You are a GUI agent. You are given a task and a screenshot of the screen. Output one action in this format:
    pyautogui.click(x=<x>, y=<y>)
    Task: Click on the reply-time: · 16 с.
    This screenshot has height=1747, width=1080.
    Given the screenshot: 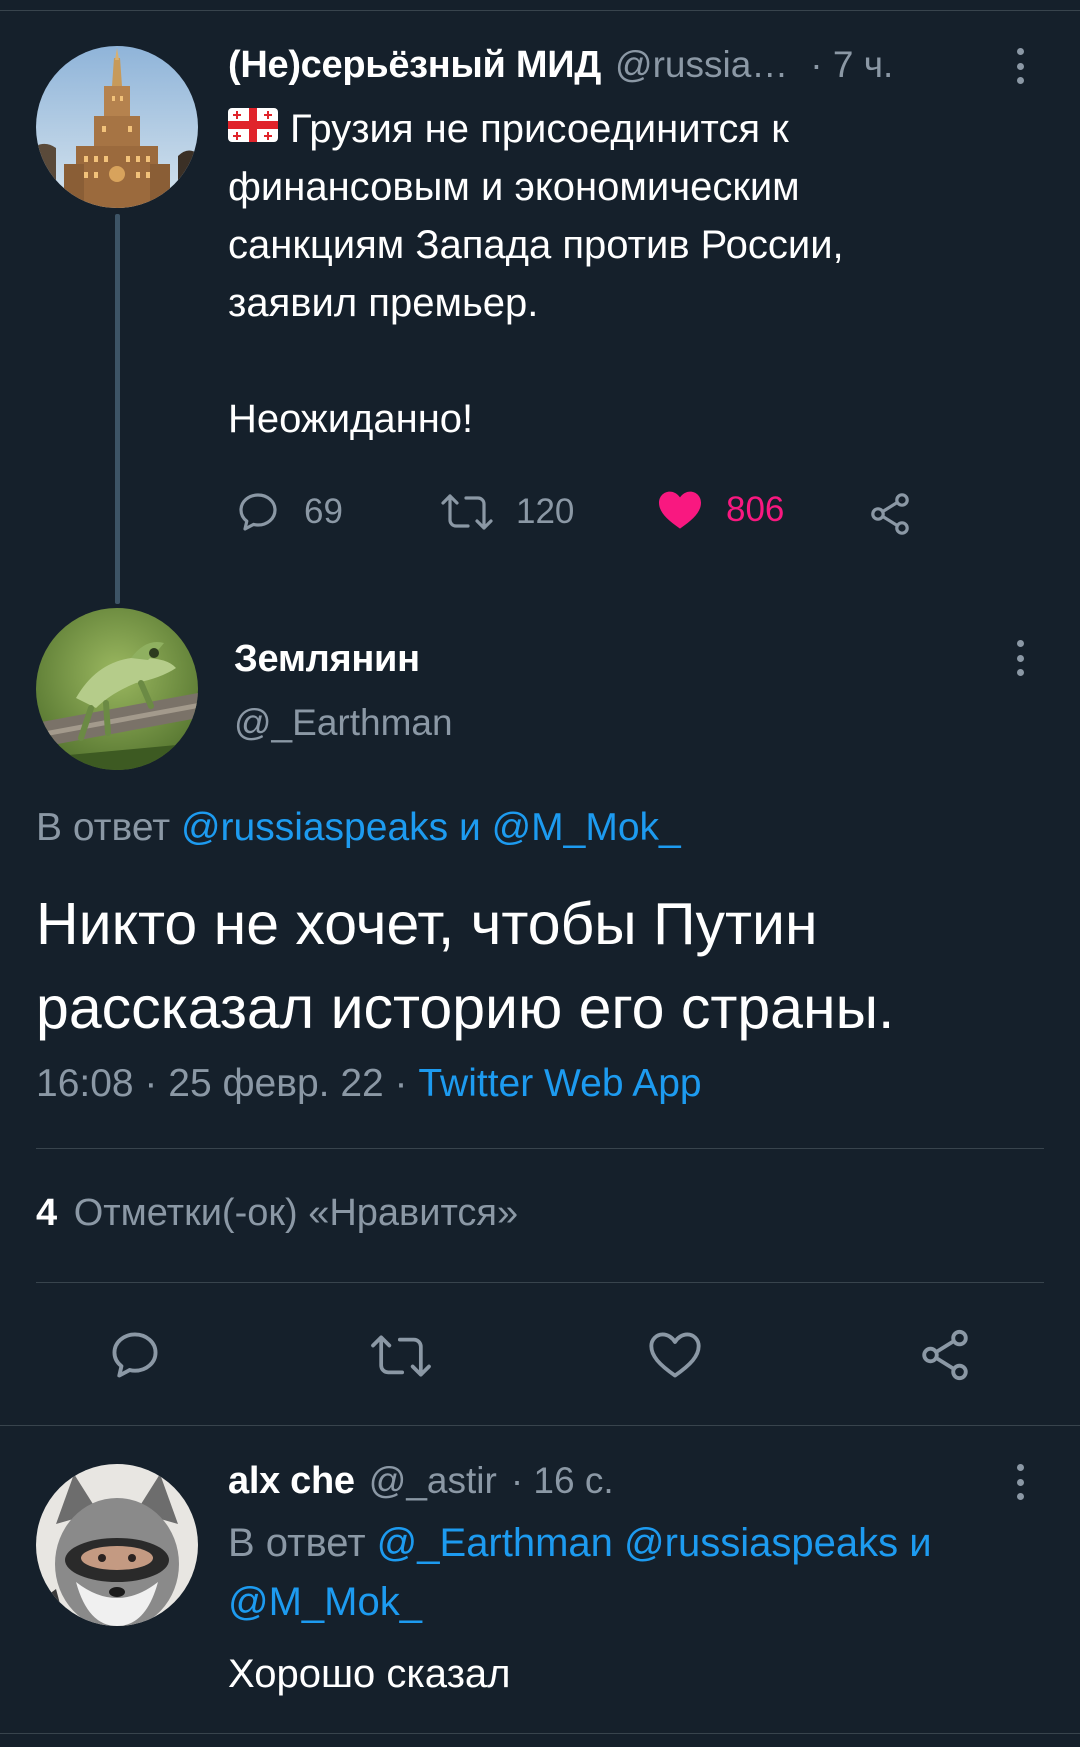 What is the action you would take?
    pyautogui.click(x=562, y=1481)
    